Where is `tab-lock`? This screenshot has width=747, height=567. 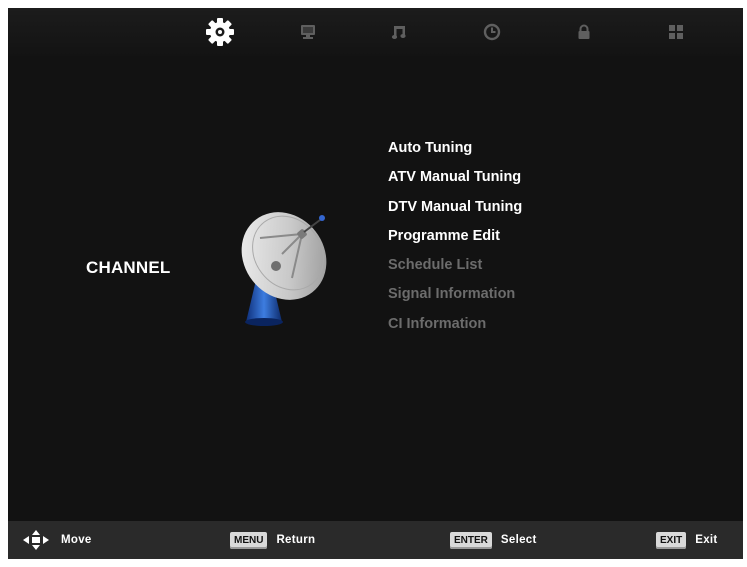
tab-lock is located at coordinates (584, 32).